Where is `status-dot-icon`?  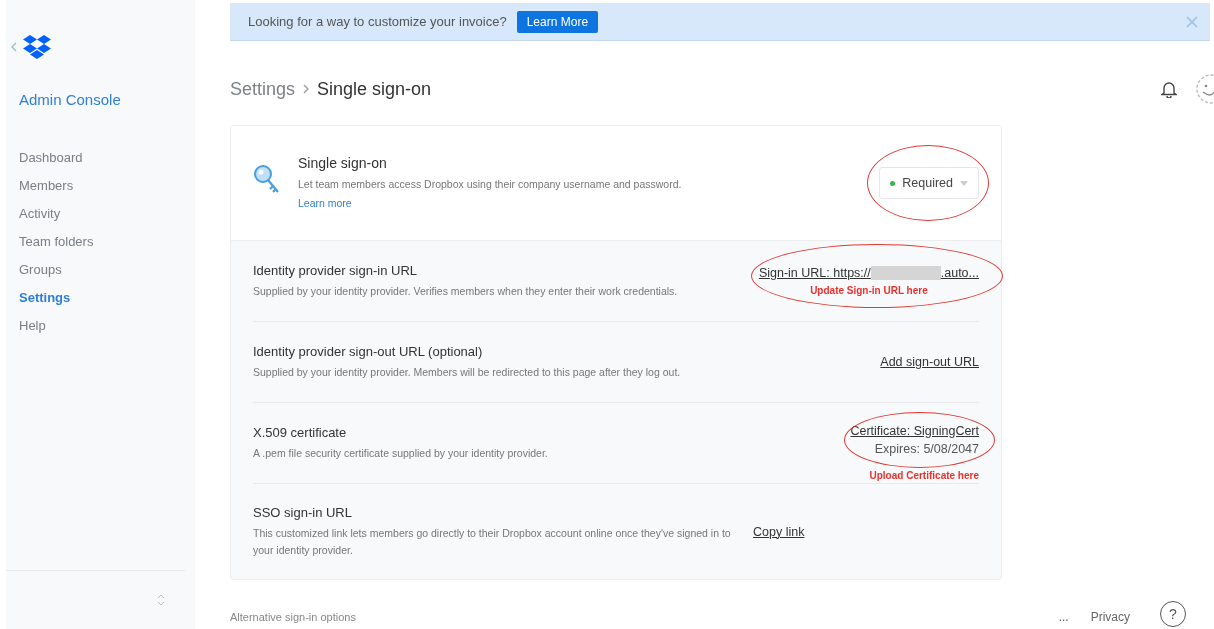
status-dot-icon is located at coordinates (893, 183).